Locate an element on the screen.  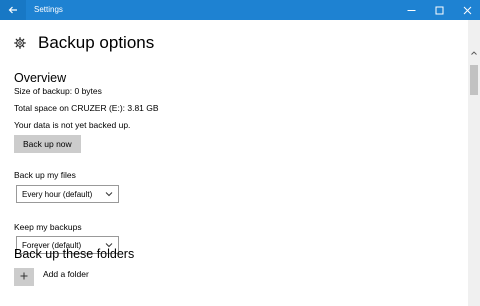
add-folder-row: Add a folder is located at coordinates (51, 277).